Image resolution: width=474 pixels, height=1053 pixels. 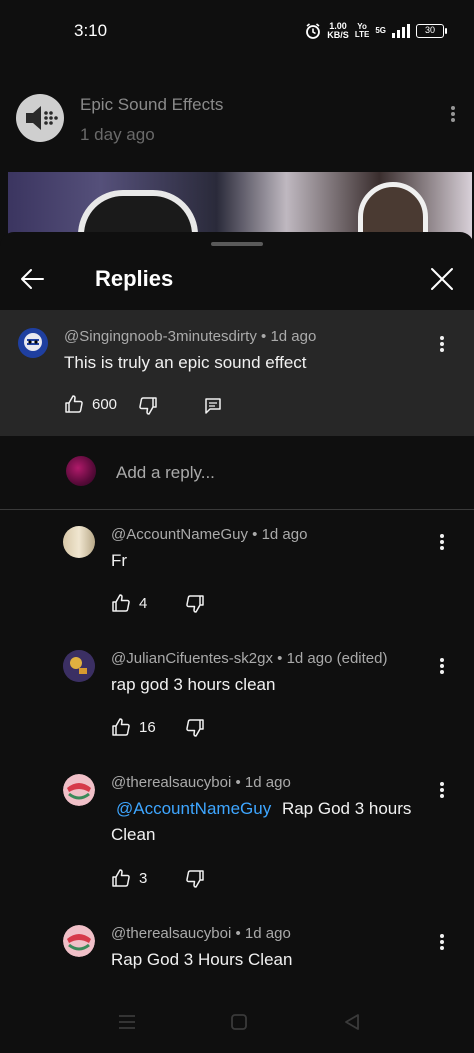 I want to click on comment-meta: @JulianCifuentes-sk2gx • 1d ago (edited), so click(x=249, y=658).